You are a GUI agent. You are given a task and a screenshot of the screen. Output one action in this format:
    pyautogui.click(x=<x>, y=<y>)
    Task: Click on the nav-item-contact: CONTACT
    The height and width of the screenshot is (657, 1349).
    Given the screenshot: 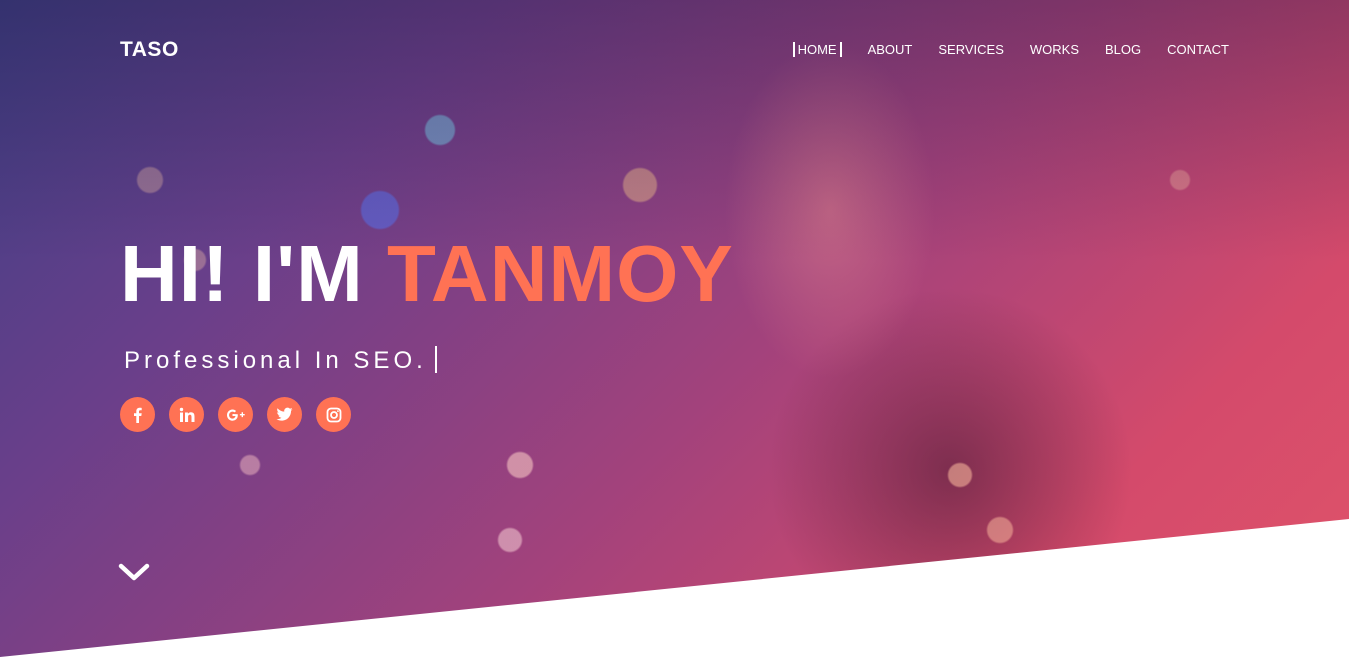 What is the action you would take?
    pyautogui.click(x=1198, y=49)
    